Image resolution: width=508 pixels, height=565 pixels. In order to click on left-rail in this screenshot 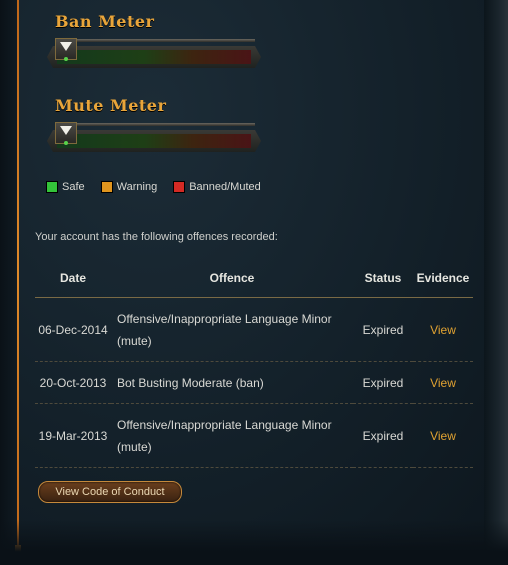, I will do `click(9, 282)`.